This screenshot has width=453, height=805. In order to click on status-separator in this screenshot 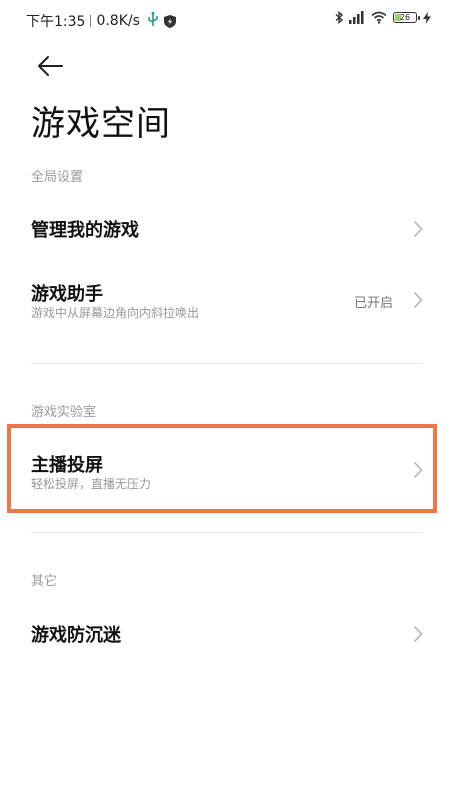, I will do `click(91, 21)`.